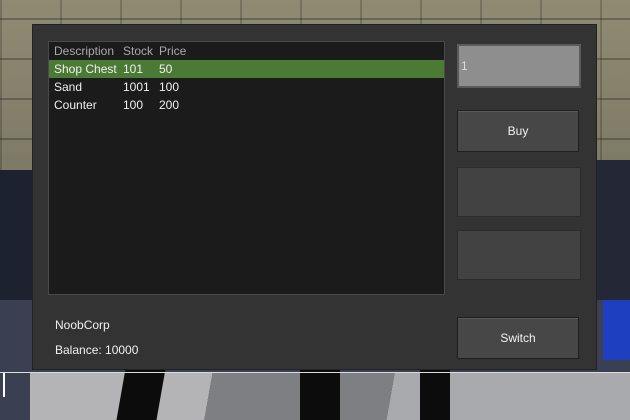 This screenshot has width=630, height=420. What do you see at coordinates (169, 87) in the screenshot?
I see `item-price: 100` at bounding box center [169, 87].